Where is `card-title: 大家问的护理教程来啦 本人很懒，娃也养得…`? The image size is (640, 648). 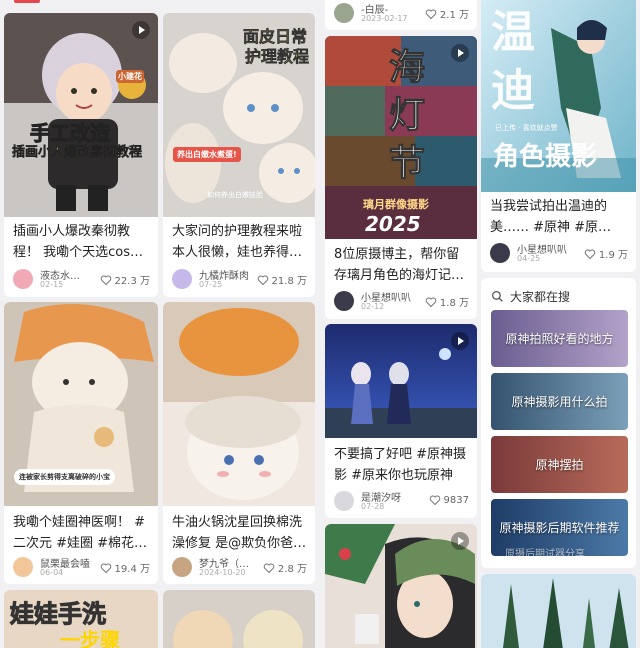
card-title: 大家问的护理教程来啦 本人很懒，娃也养得… is located at coordinates (239, 242).